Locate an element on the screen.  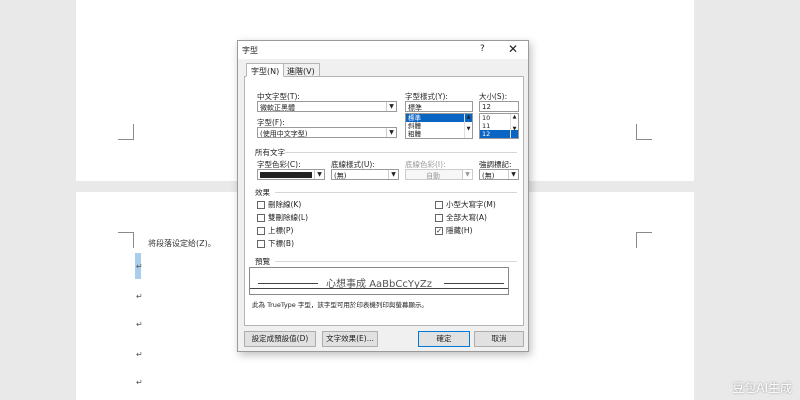
superscript-checkbox: 上標(P) is located at coordinates (275, 230).